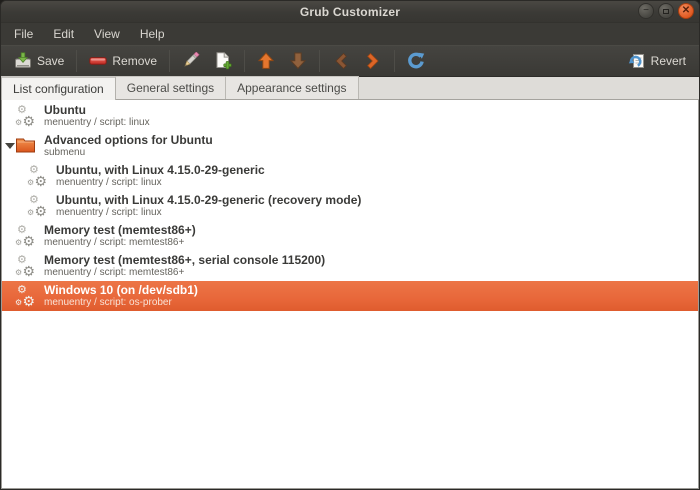  Describe the element at coordinates (65, 152) in the screenshot. I see `entry-subtitle: submenu` at that location.